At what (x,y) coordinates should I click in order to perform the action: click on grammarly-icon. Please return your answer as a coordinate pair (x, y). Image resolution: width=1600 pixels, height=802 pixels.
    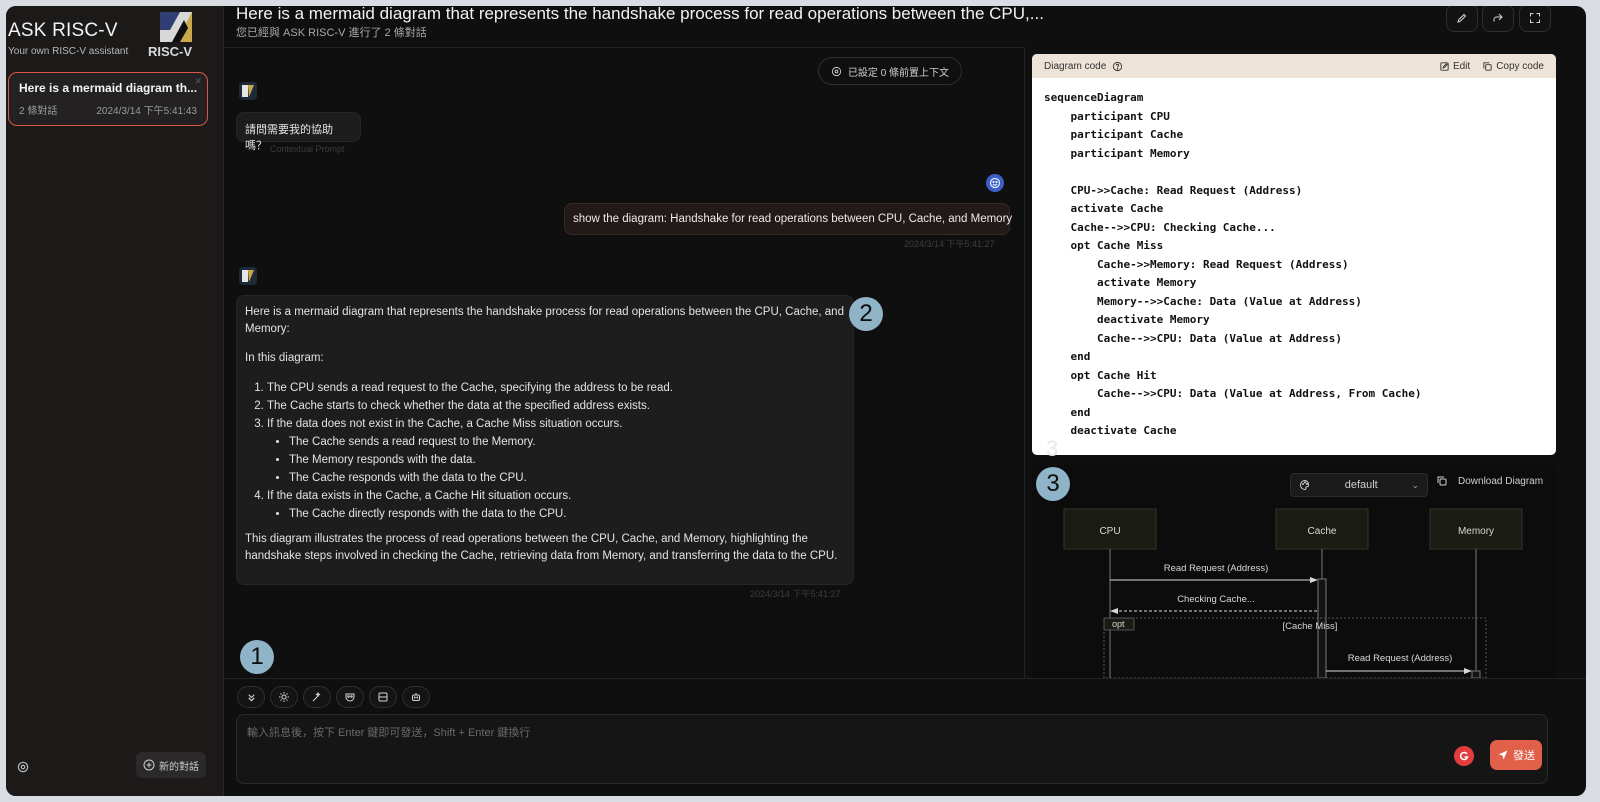
    Looking at the image, I should click on (1464, 756).